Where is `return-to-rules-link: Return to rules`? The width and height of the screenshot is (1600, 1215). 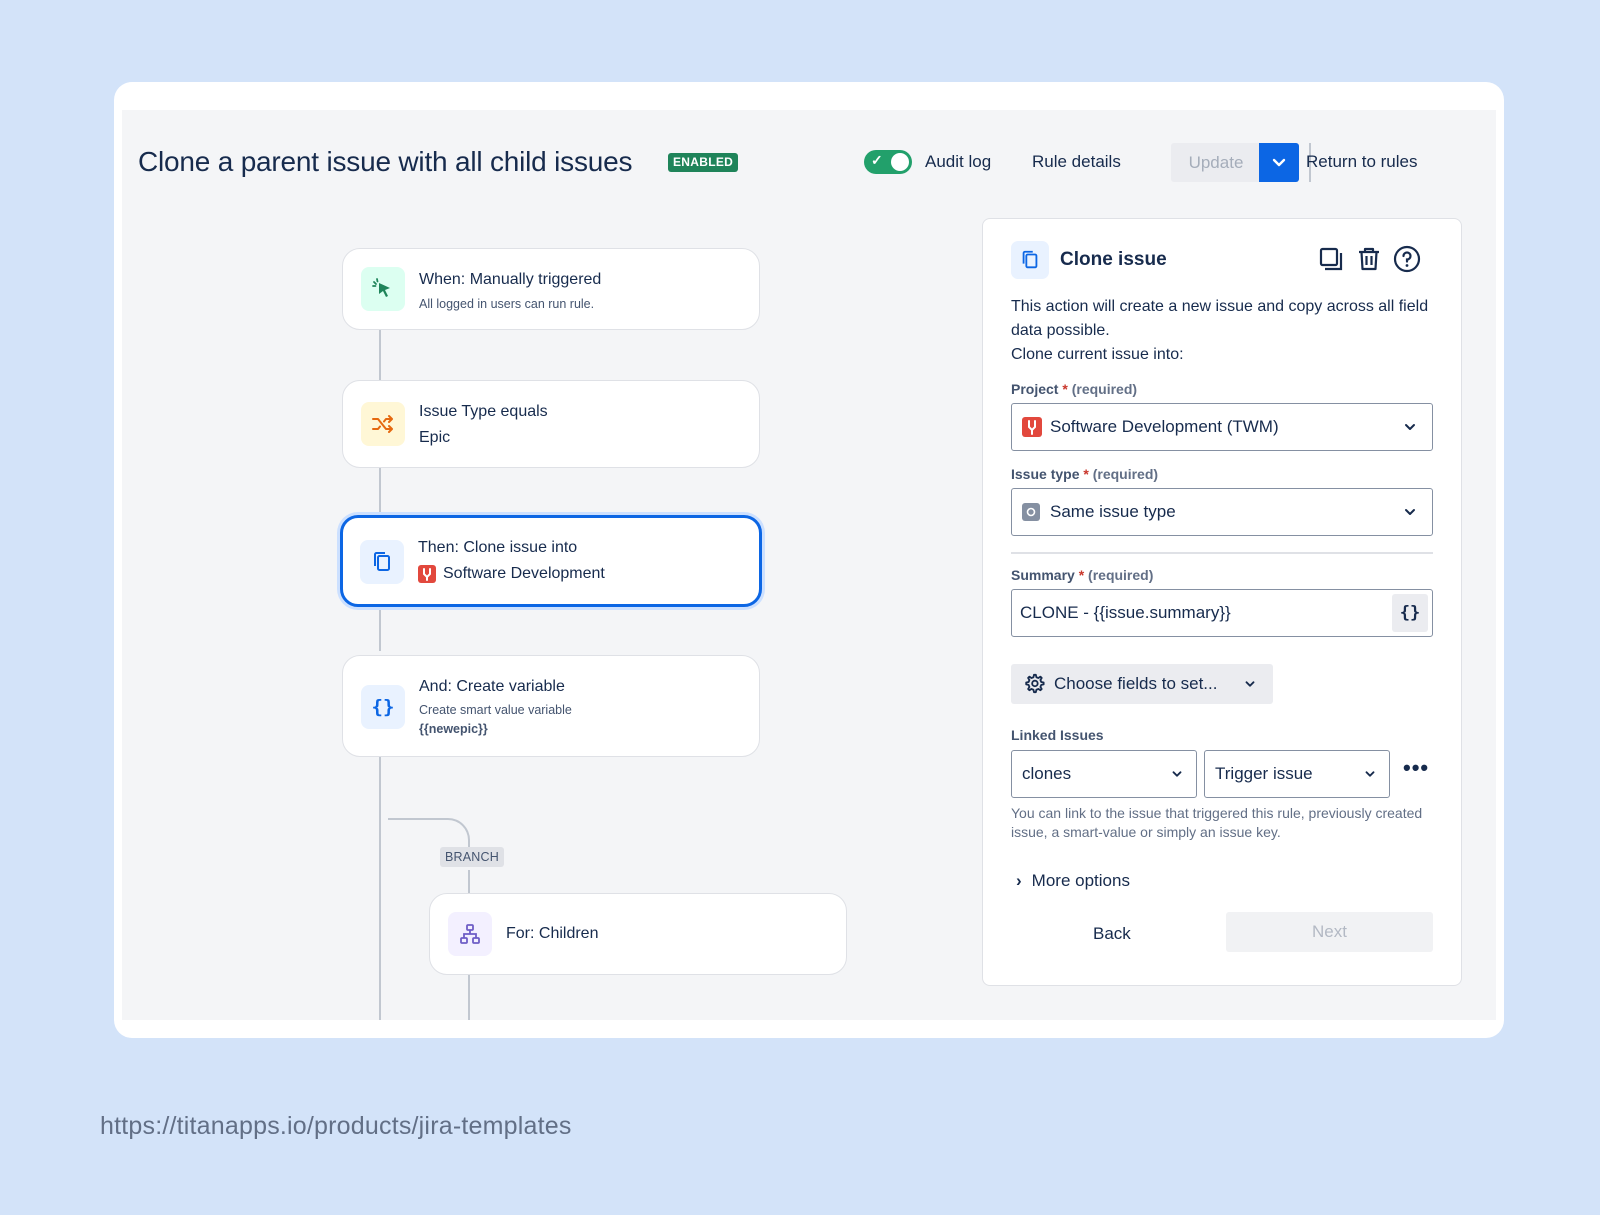 return-to-rules-link: Return to rules is located at coordinates (1362, 162).